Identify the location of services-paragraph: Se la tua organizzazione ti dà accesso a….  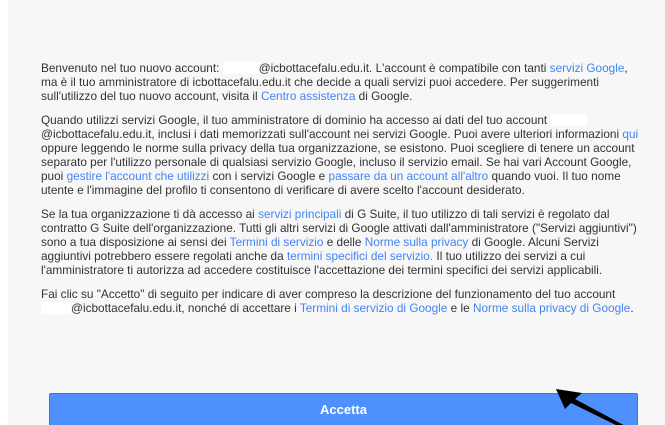
(340, 242).